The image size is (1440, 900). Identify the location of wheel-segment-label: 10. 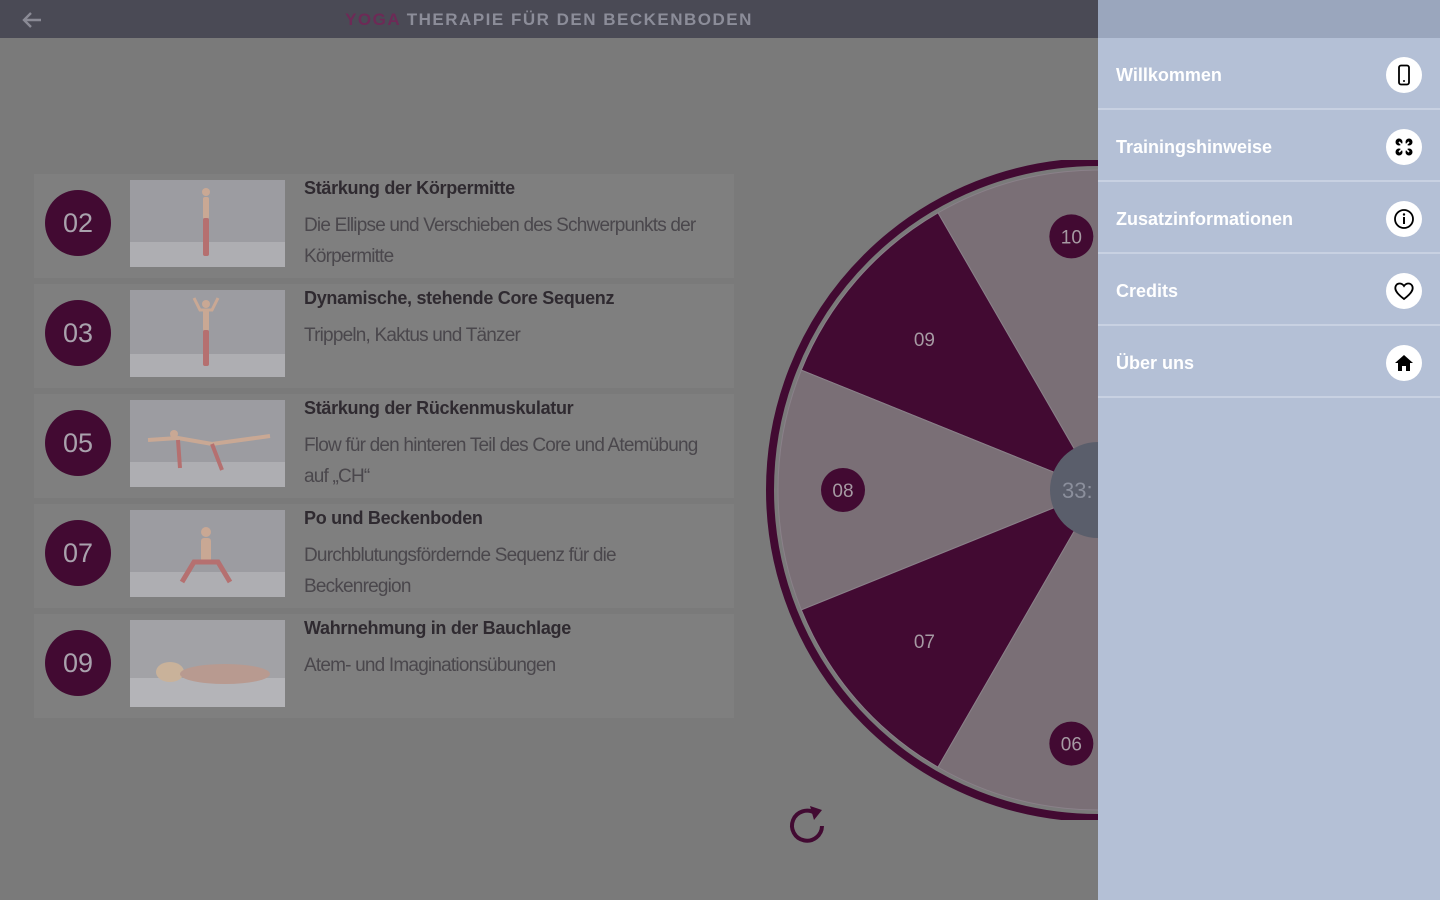
(1071, 237).